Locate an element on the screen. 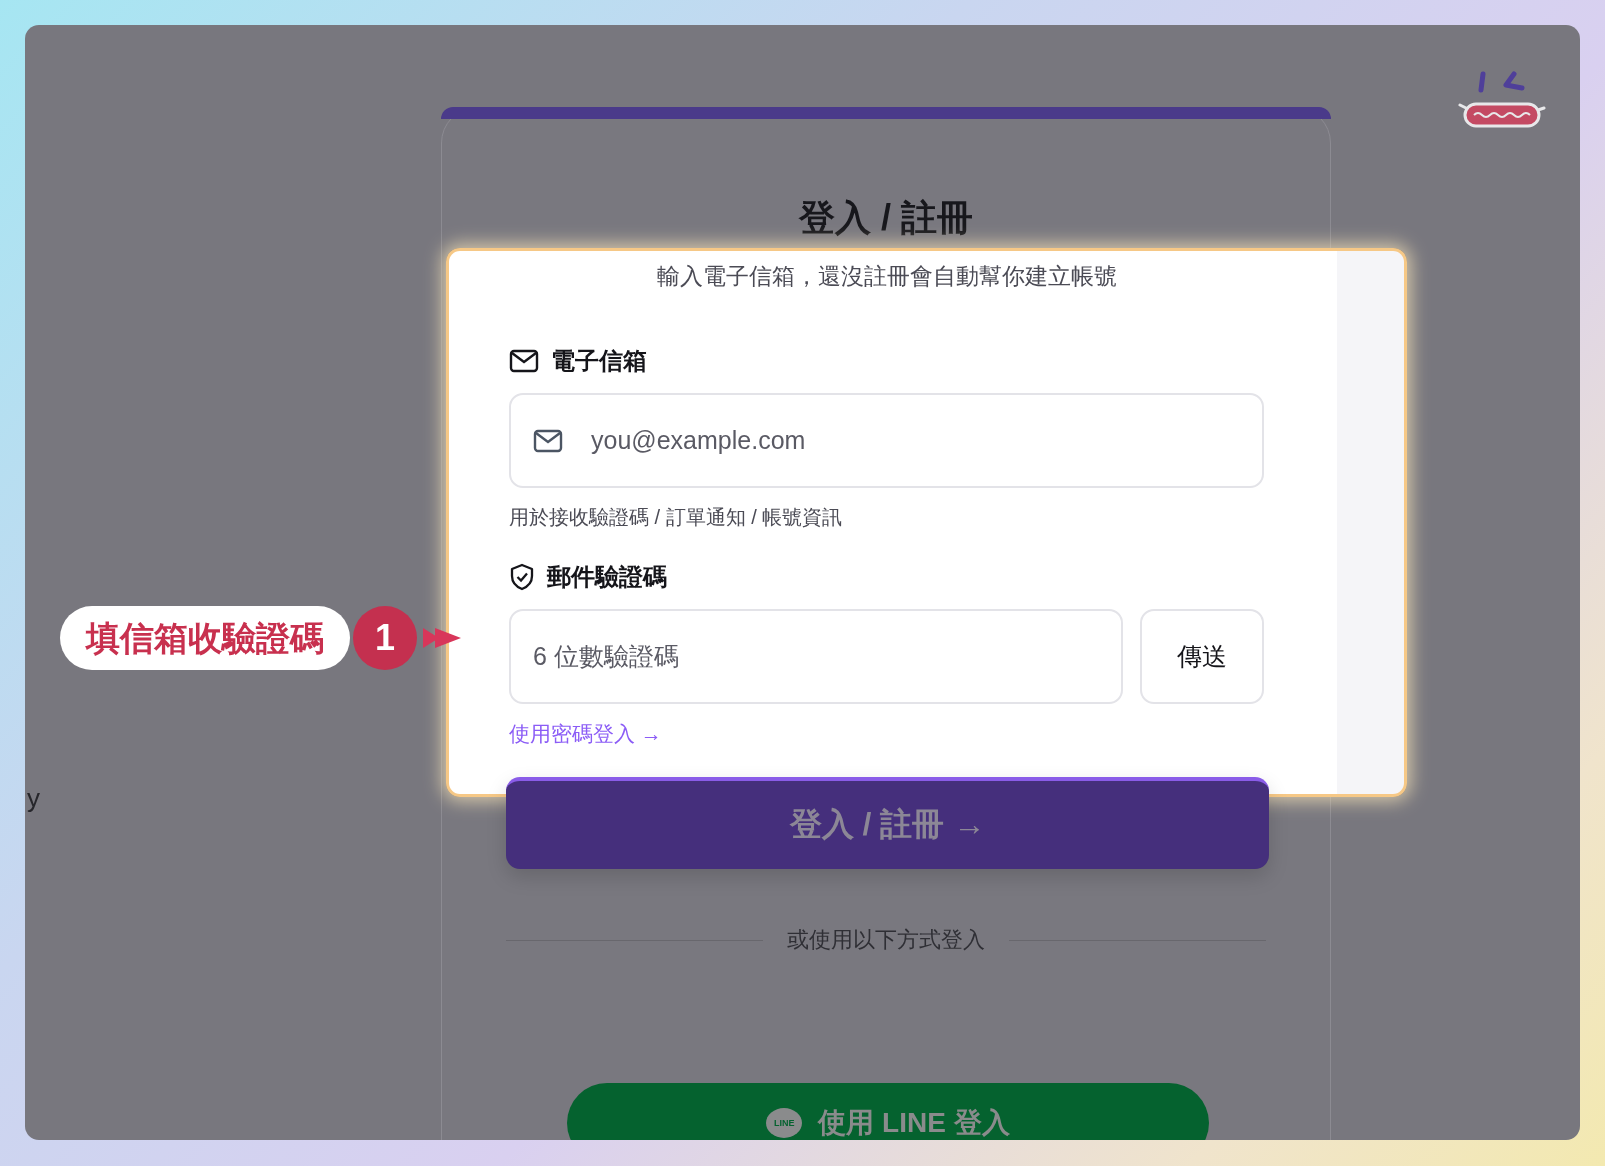 The image size is (1605, 1166). field-label: 電子信箱 is located at coordinates (599, 361).